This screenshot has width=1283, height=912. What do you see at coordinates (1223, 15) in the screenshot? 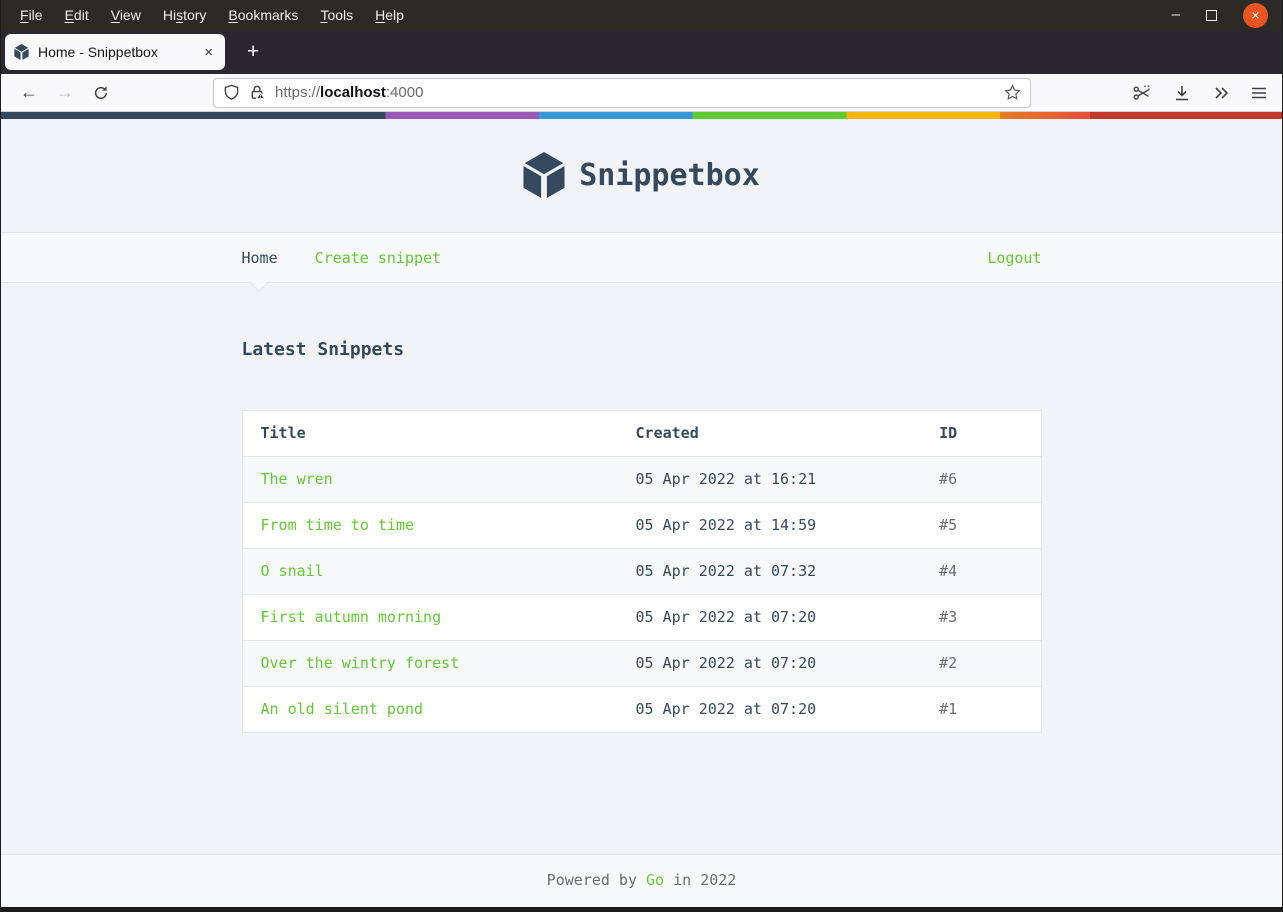
I see `window-controls: – ×` at bounding box center [1223, 15].